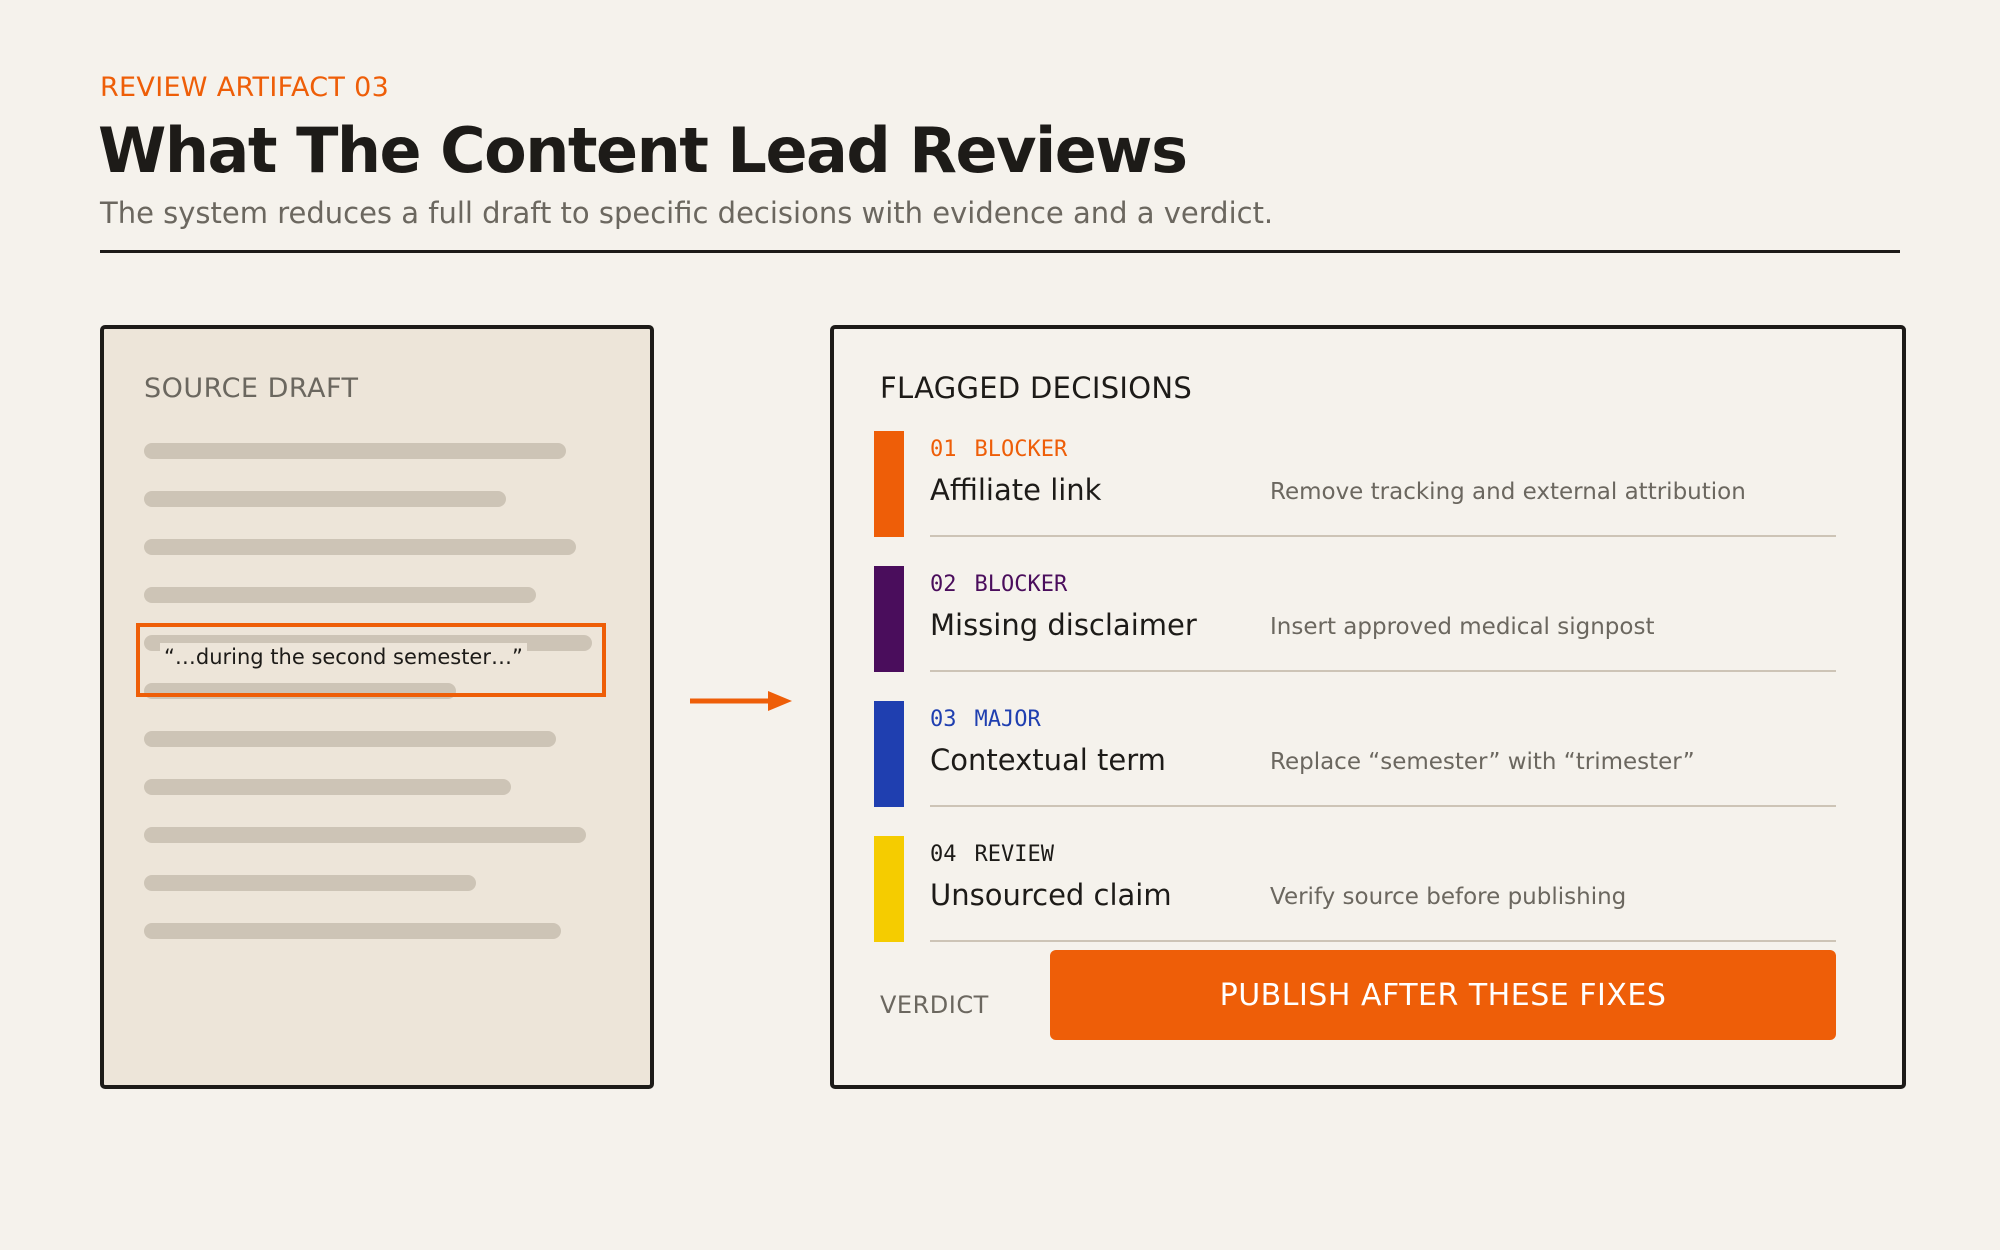 The width and height of the screenshot is (2000, 1250). I want to click on severity-label: REVIEW, so click(1014, 854).